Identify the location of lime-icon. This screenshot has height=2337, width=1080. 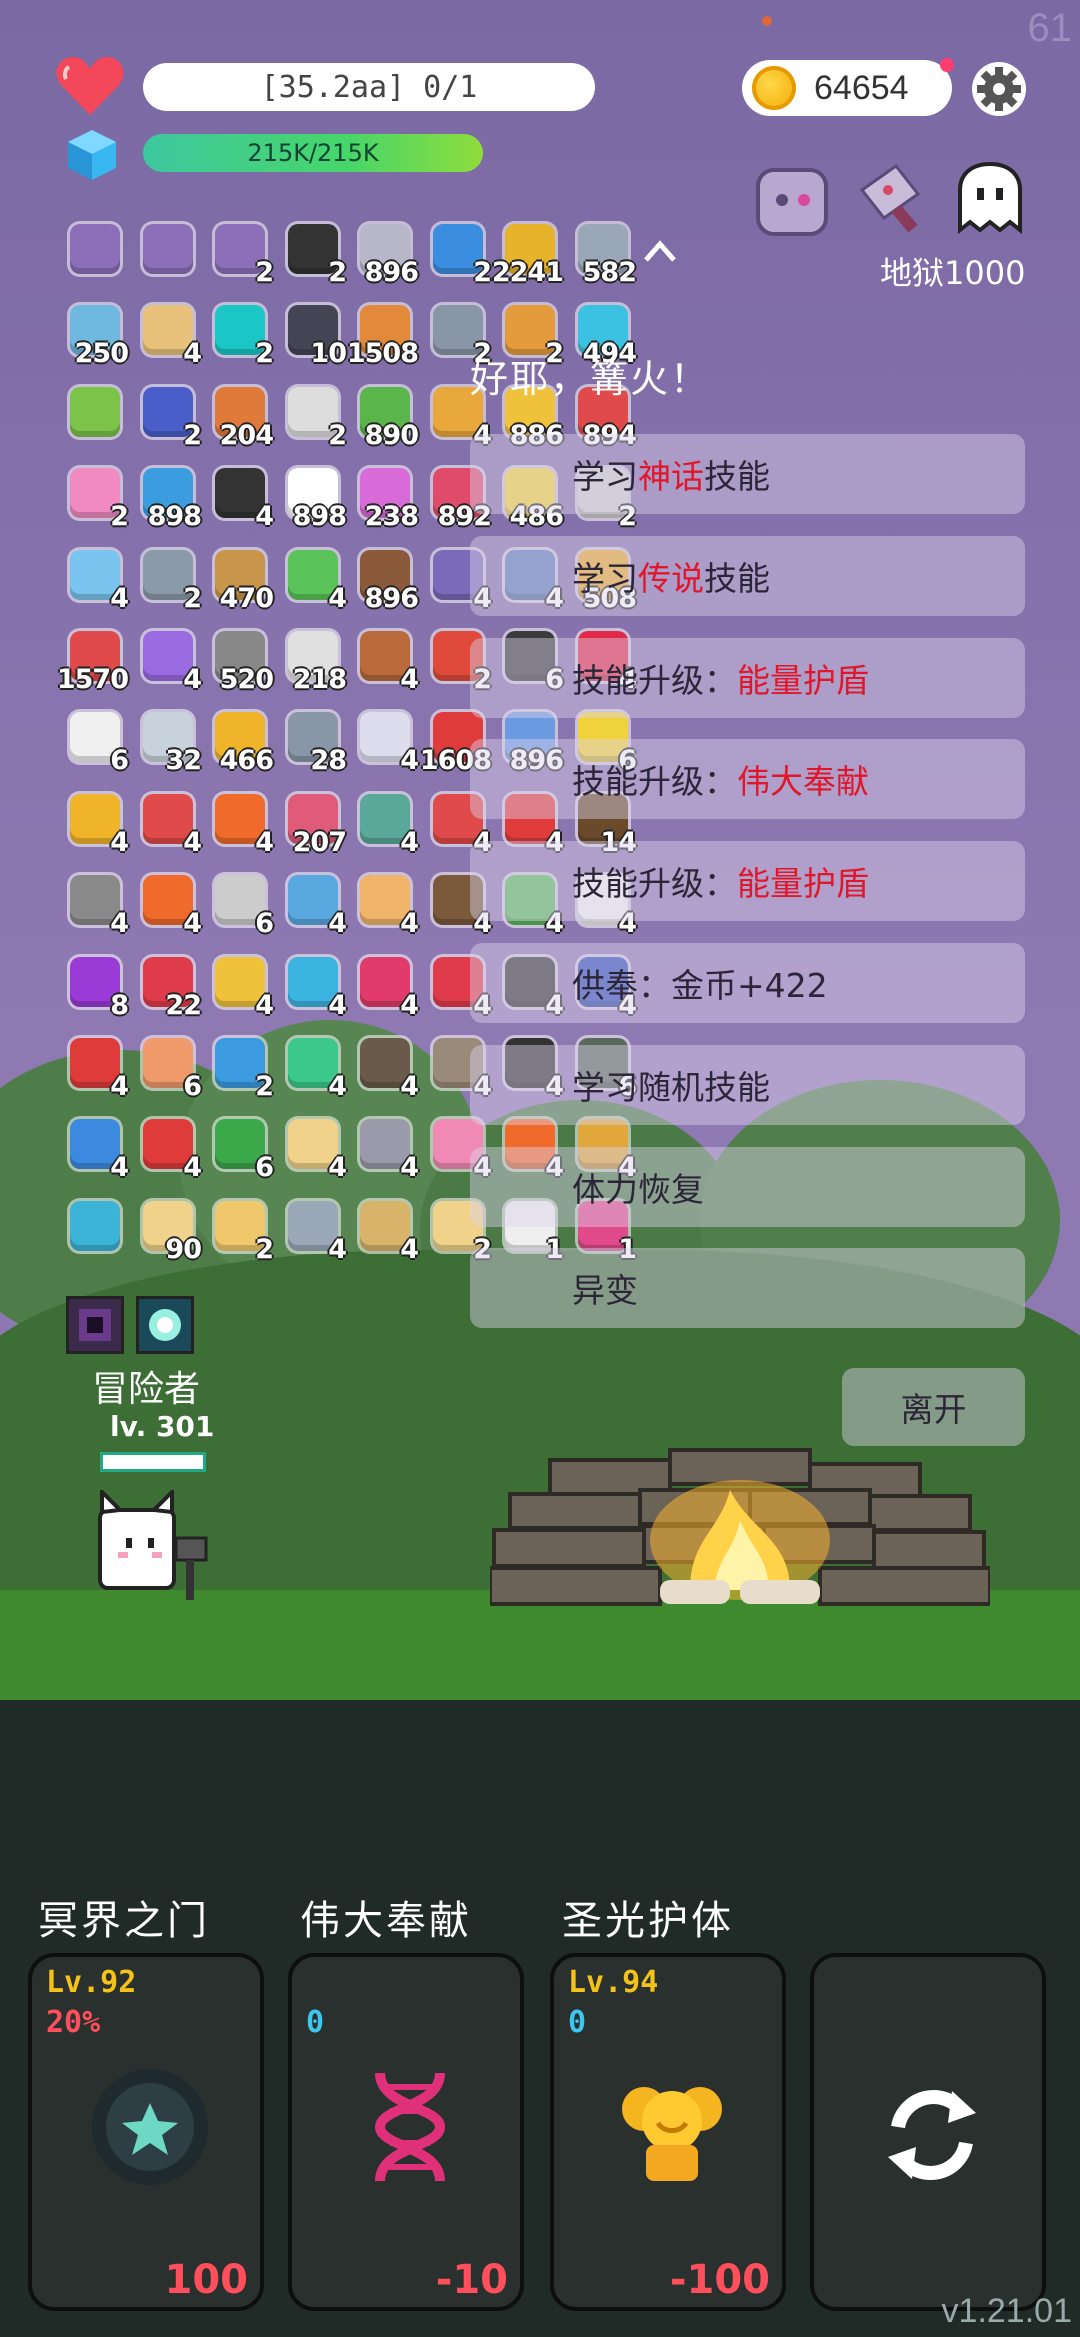
(95, 414).